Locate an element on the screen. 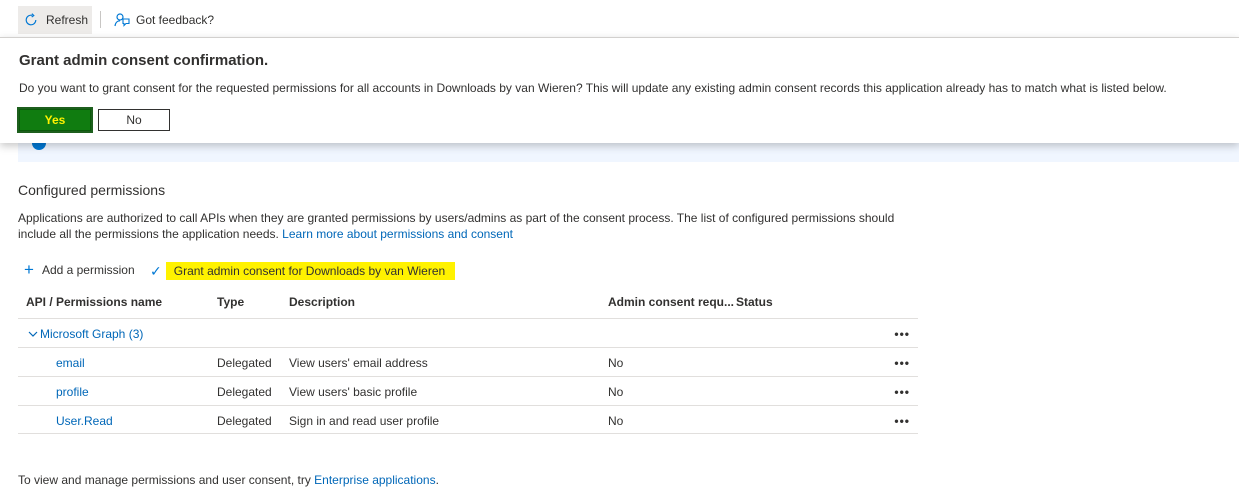 Image resolution: width=1239 pixels, height=499 pixels. refresh-button: Refresh is located at coordinates (55, 20).